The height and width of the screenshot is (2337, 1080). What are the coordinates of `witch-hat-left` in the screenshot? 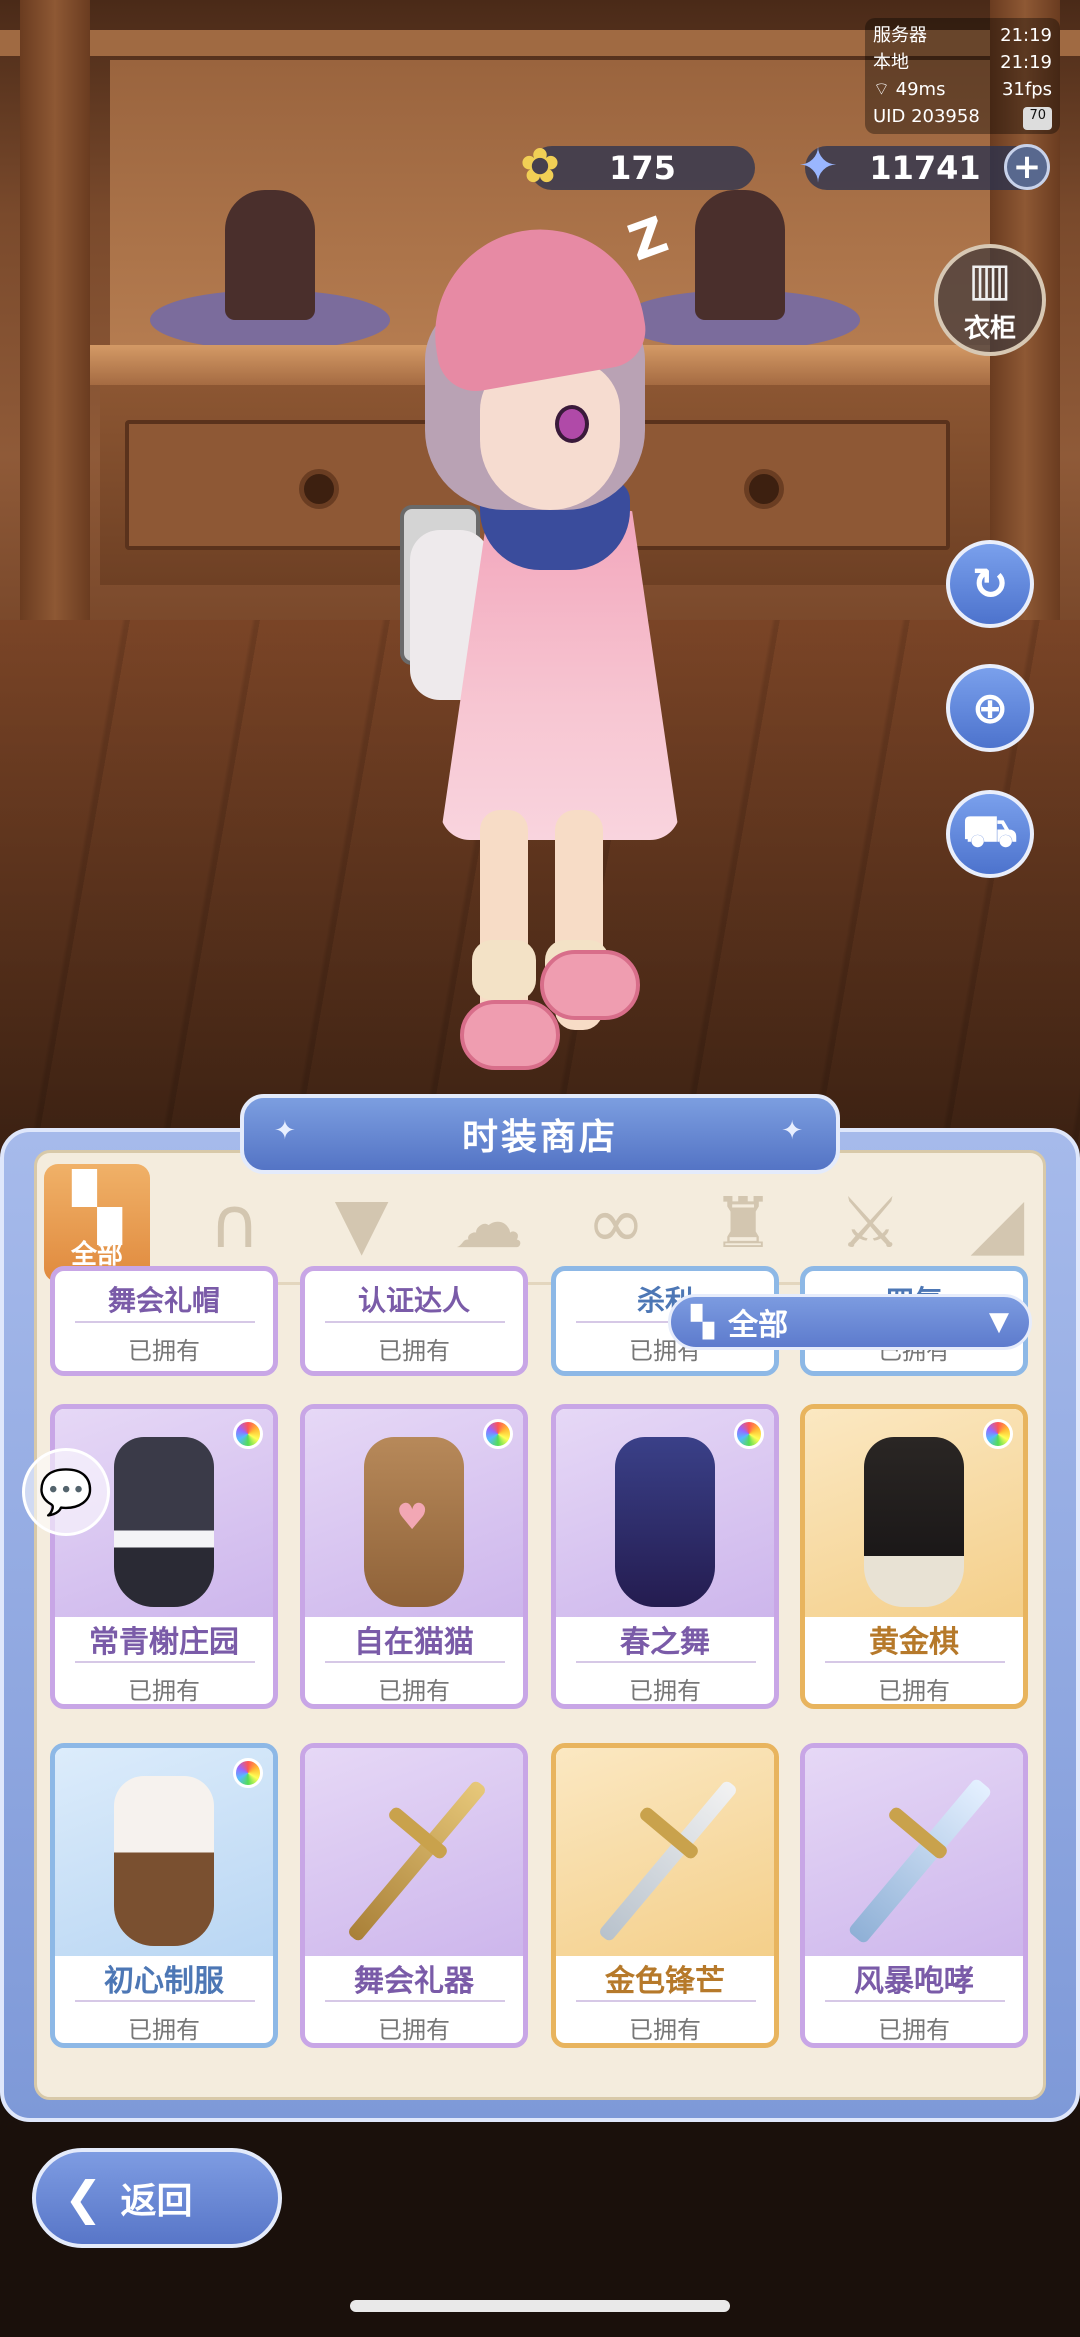 It's located at (270, 270).